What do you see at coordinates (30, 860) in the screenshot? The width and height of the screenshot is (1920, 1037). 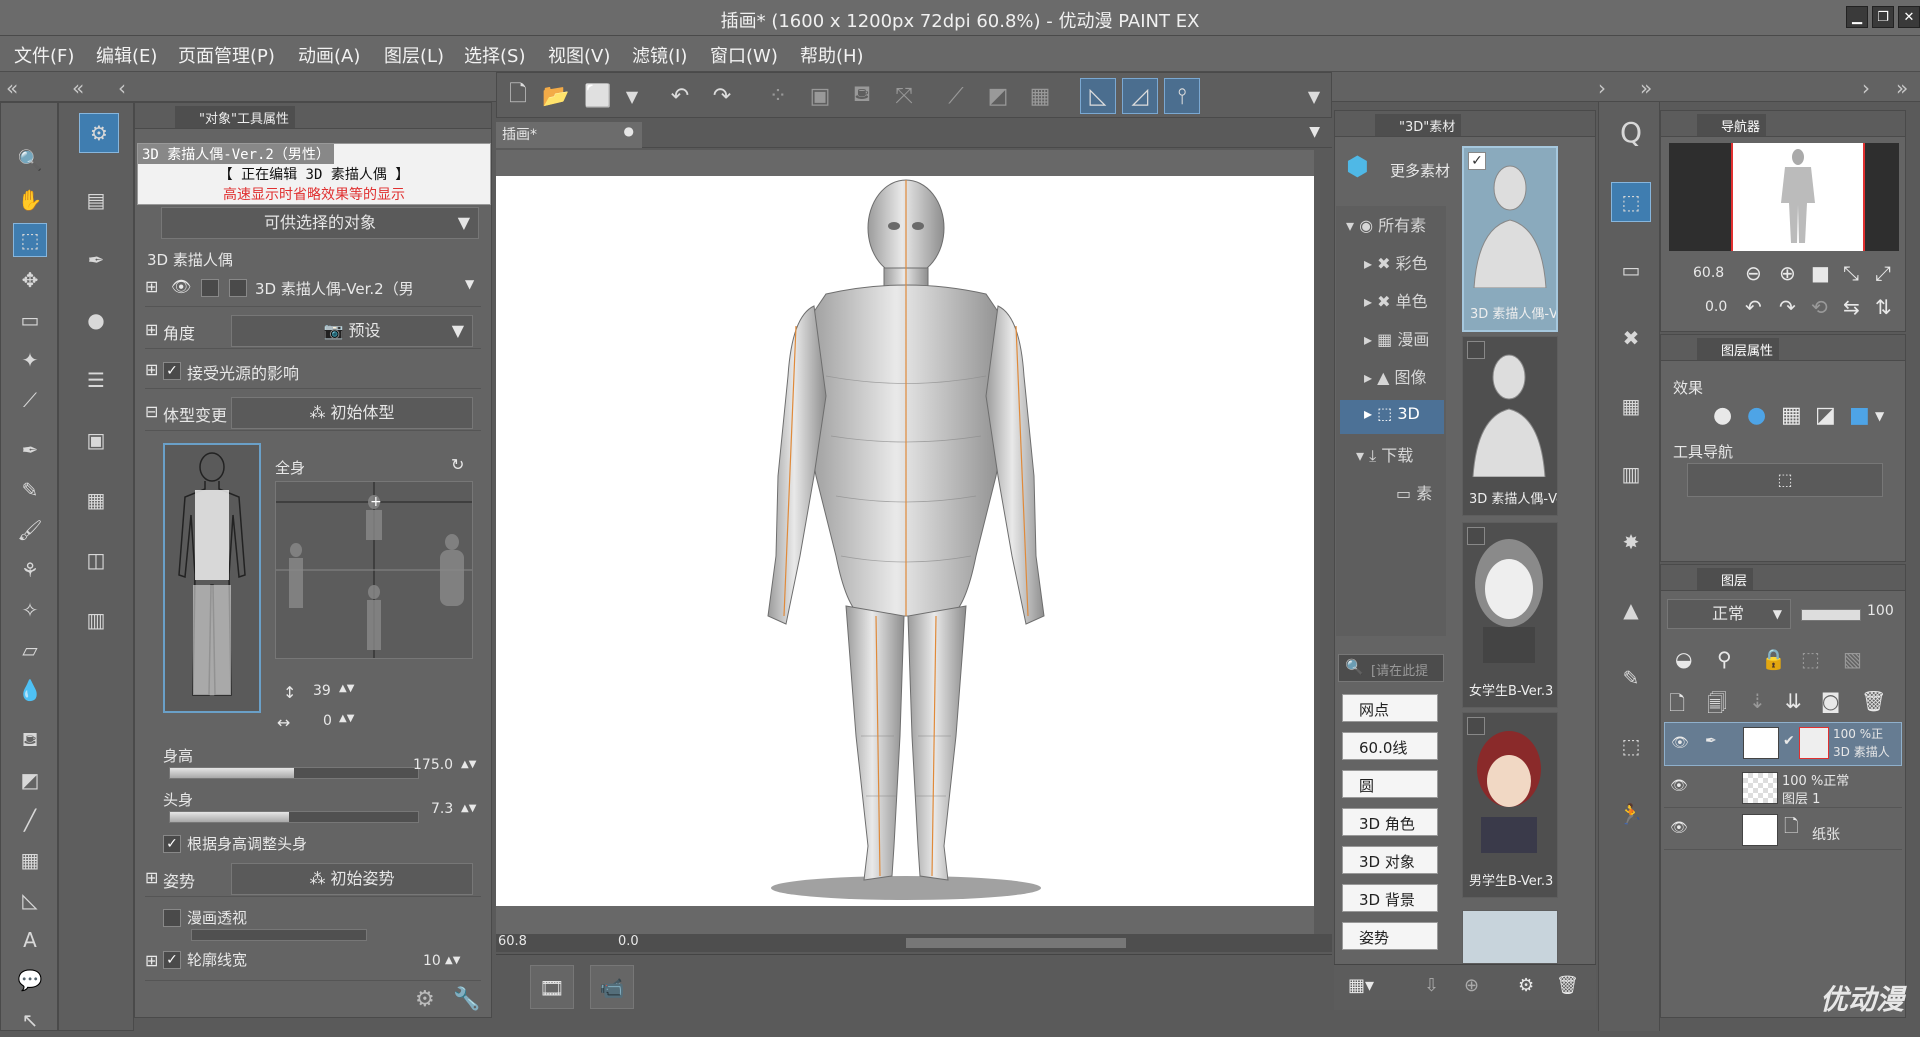 I see `frame-icon: ▦` at bounding box center [30, 860].